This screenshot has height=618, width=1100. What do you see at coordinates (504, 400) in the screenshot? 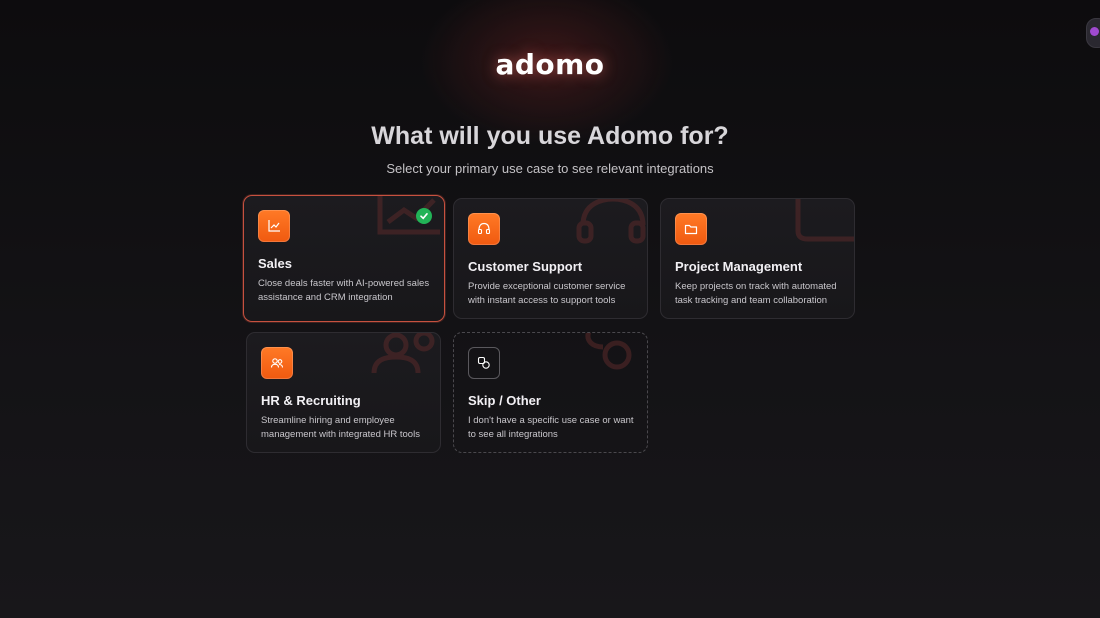
I see `card-title: Skip / Other` at bounding box center [504, 400].